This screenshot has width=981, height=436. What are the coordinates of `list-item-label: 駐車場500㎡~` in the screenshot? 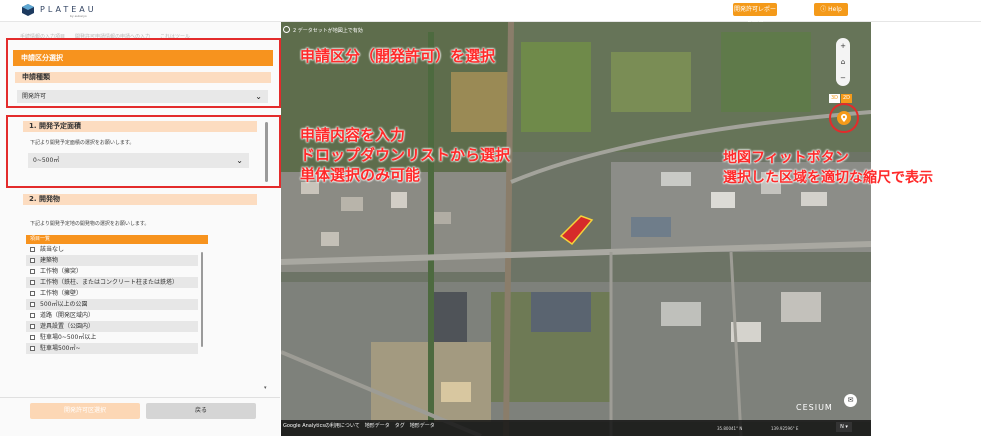 It's located at (60, 348).